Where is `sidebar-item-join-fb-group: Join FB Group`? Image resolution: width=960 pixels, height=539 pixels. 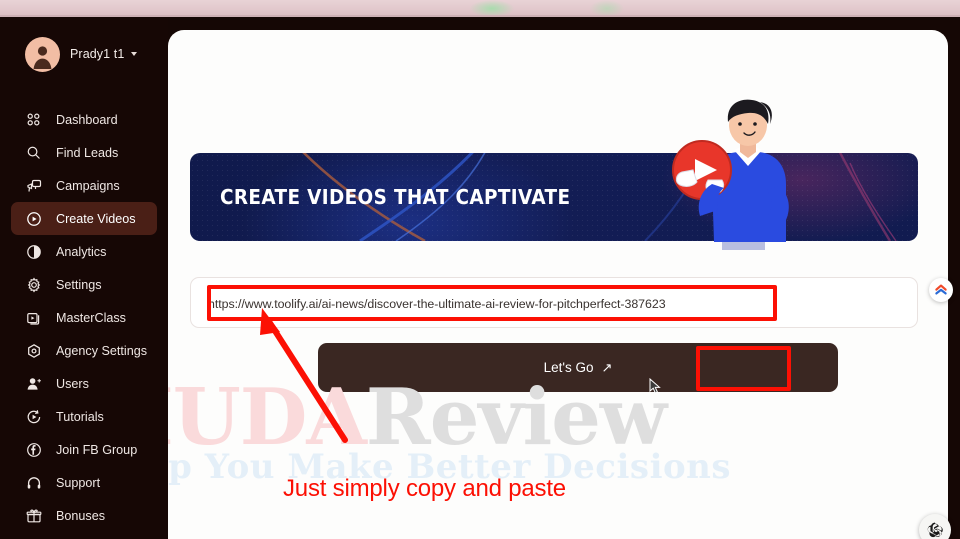
sidebar-item-join-fb-group: Join FB Group is located at coordinates (84, 449).